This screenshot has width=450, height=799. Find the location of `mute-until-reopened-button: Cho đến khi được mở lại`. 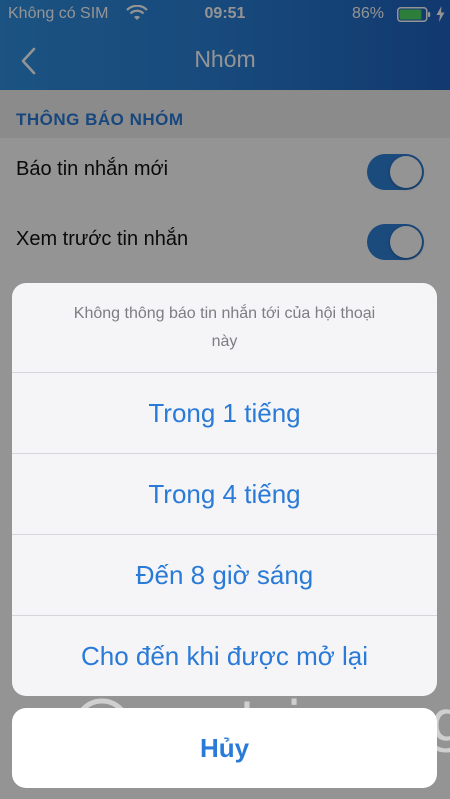

mute-until-reopened-button: Cho đến khi được mở lại is located at coordinates (224, 656).